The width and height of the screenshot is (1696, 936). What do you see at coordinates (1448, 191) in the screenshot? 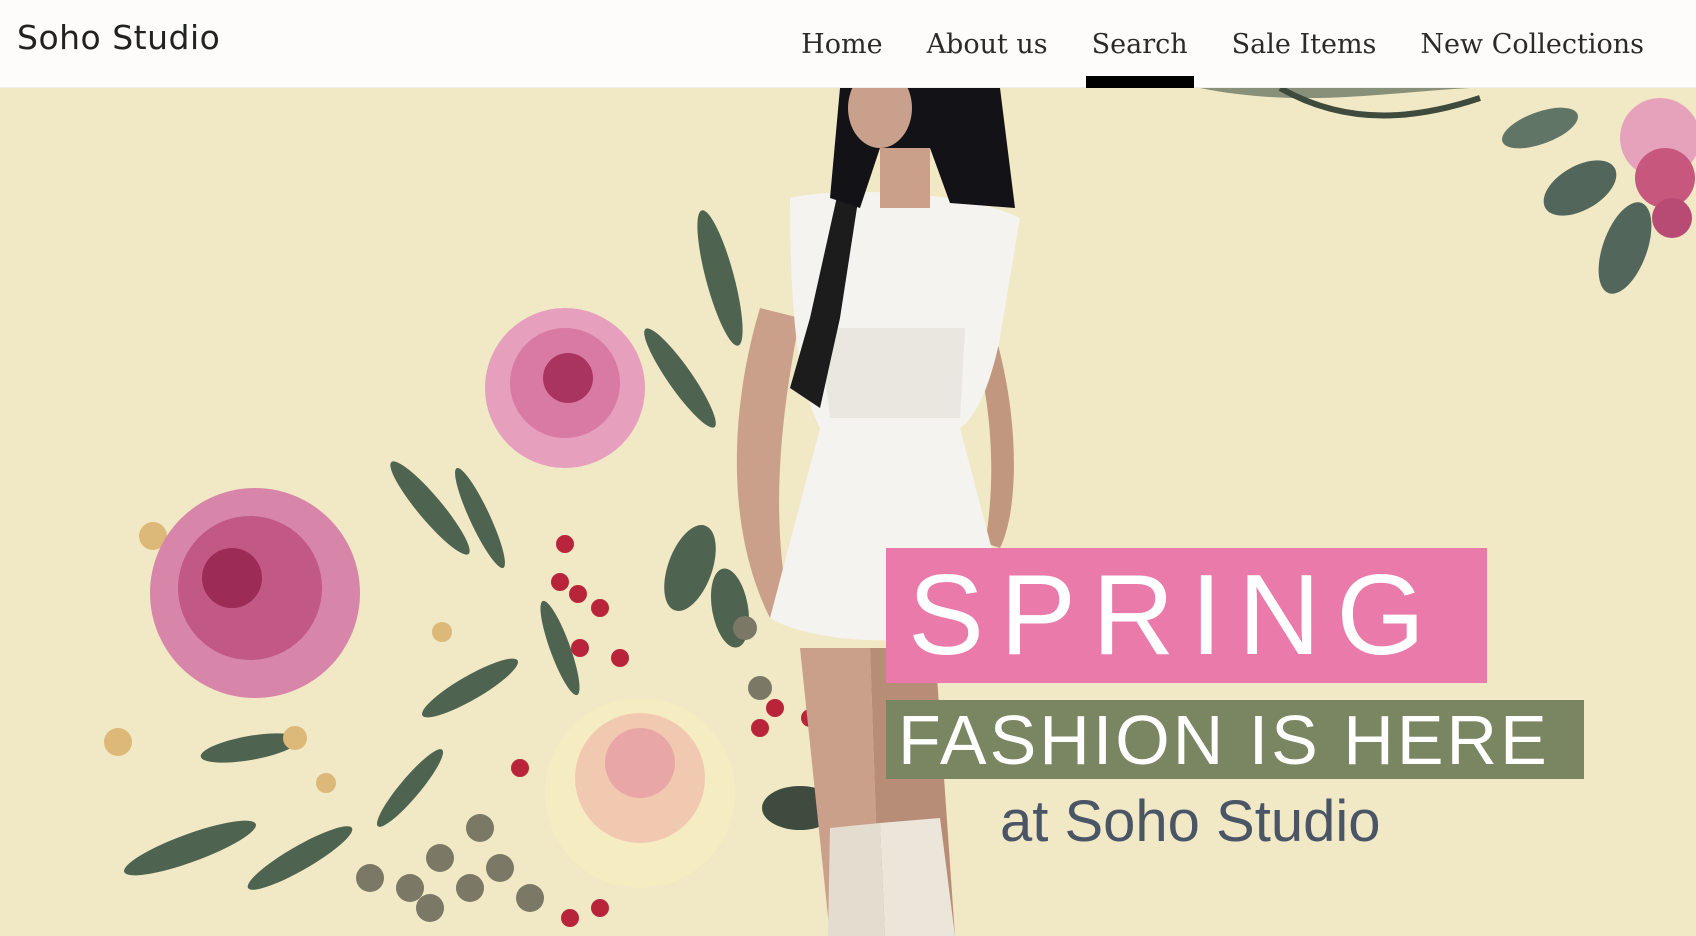
I see `floral-corner-icon` at bounding box center [1448, 191].